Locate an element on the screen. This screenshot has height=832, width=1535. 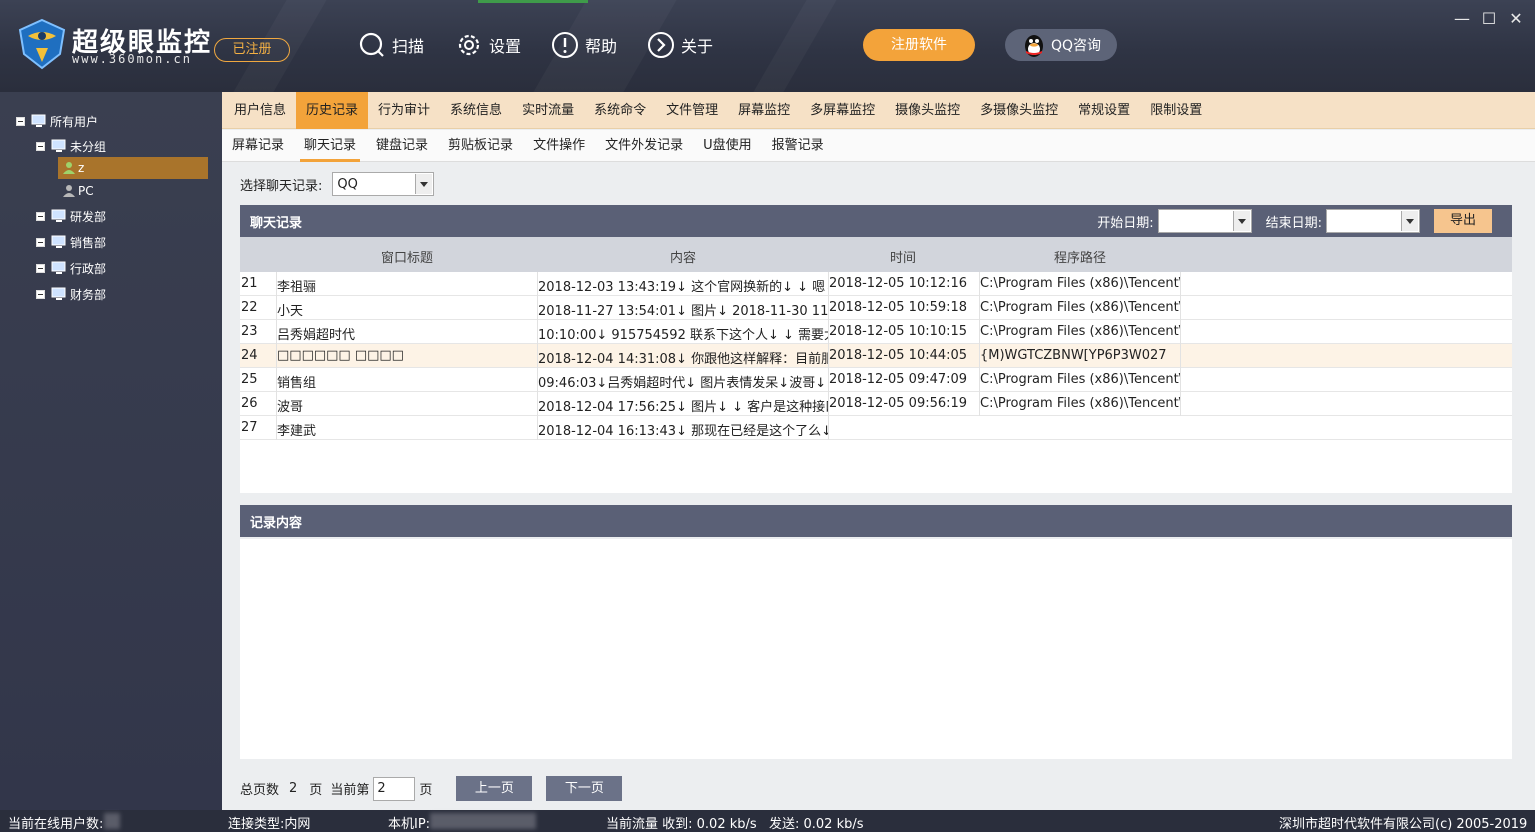
about-button: 关于 is located at coordinates (680, 45).